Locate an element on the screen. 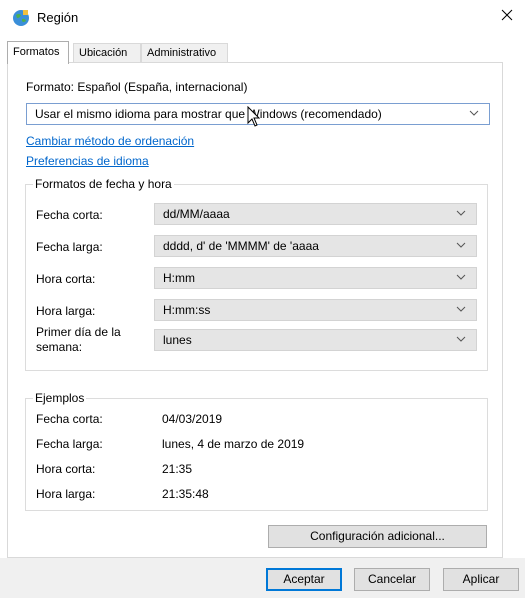  language-preferences-link: Preferencias de idioma is located at coordinates (87, 161).